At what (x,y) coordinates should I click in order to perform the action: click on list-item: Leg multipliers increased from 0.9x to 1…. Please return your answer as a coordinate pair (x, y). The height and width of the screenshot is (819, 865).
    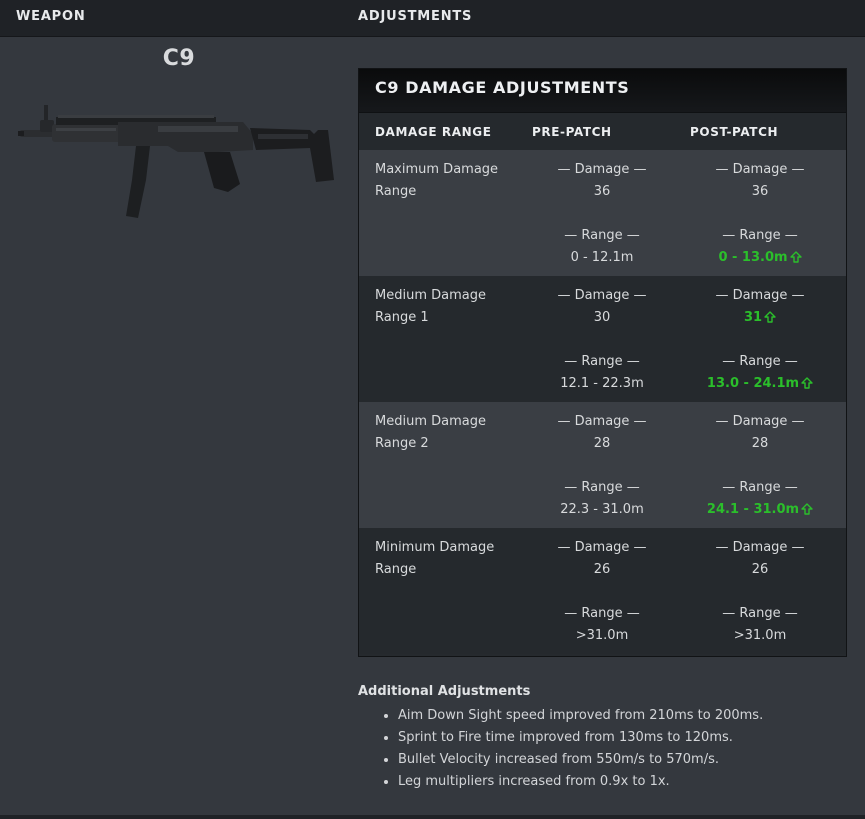
    Looking at the image, I should click on (580, 782).